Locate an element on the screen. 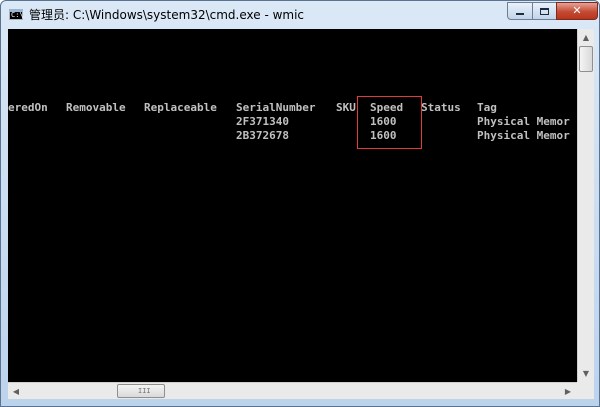 This screenshot has width=600, height=407. scroll-down-button: ▼ is located at coordinates (586, 373).